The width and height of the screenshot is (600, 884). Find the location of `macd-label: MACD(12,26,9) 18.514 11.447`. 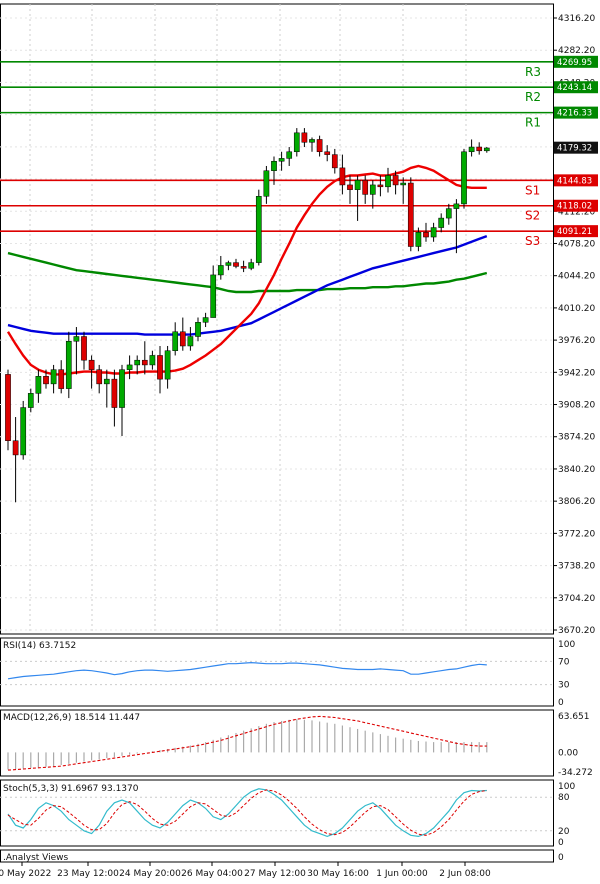

macd-label: MACD(12,26,9) 18.514 11.447 is located at coordinates (71, 718).